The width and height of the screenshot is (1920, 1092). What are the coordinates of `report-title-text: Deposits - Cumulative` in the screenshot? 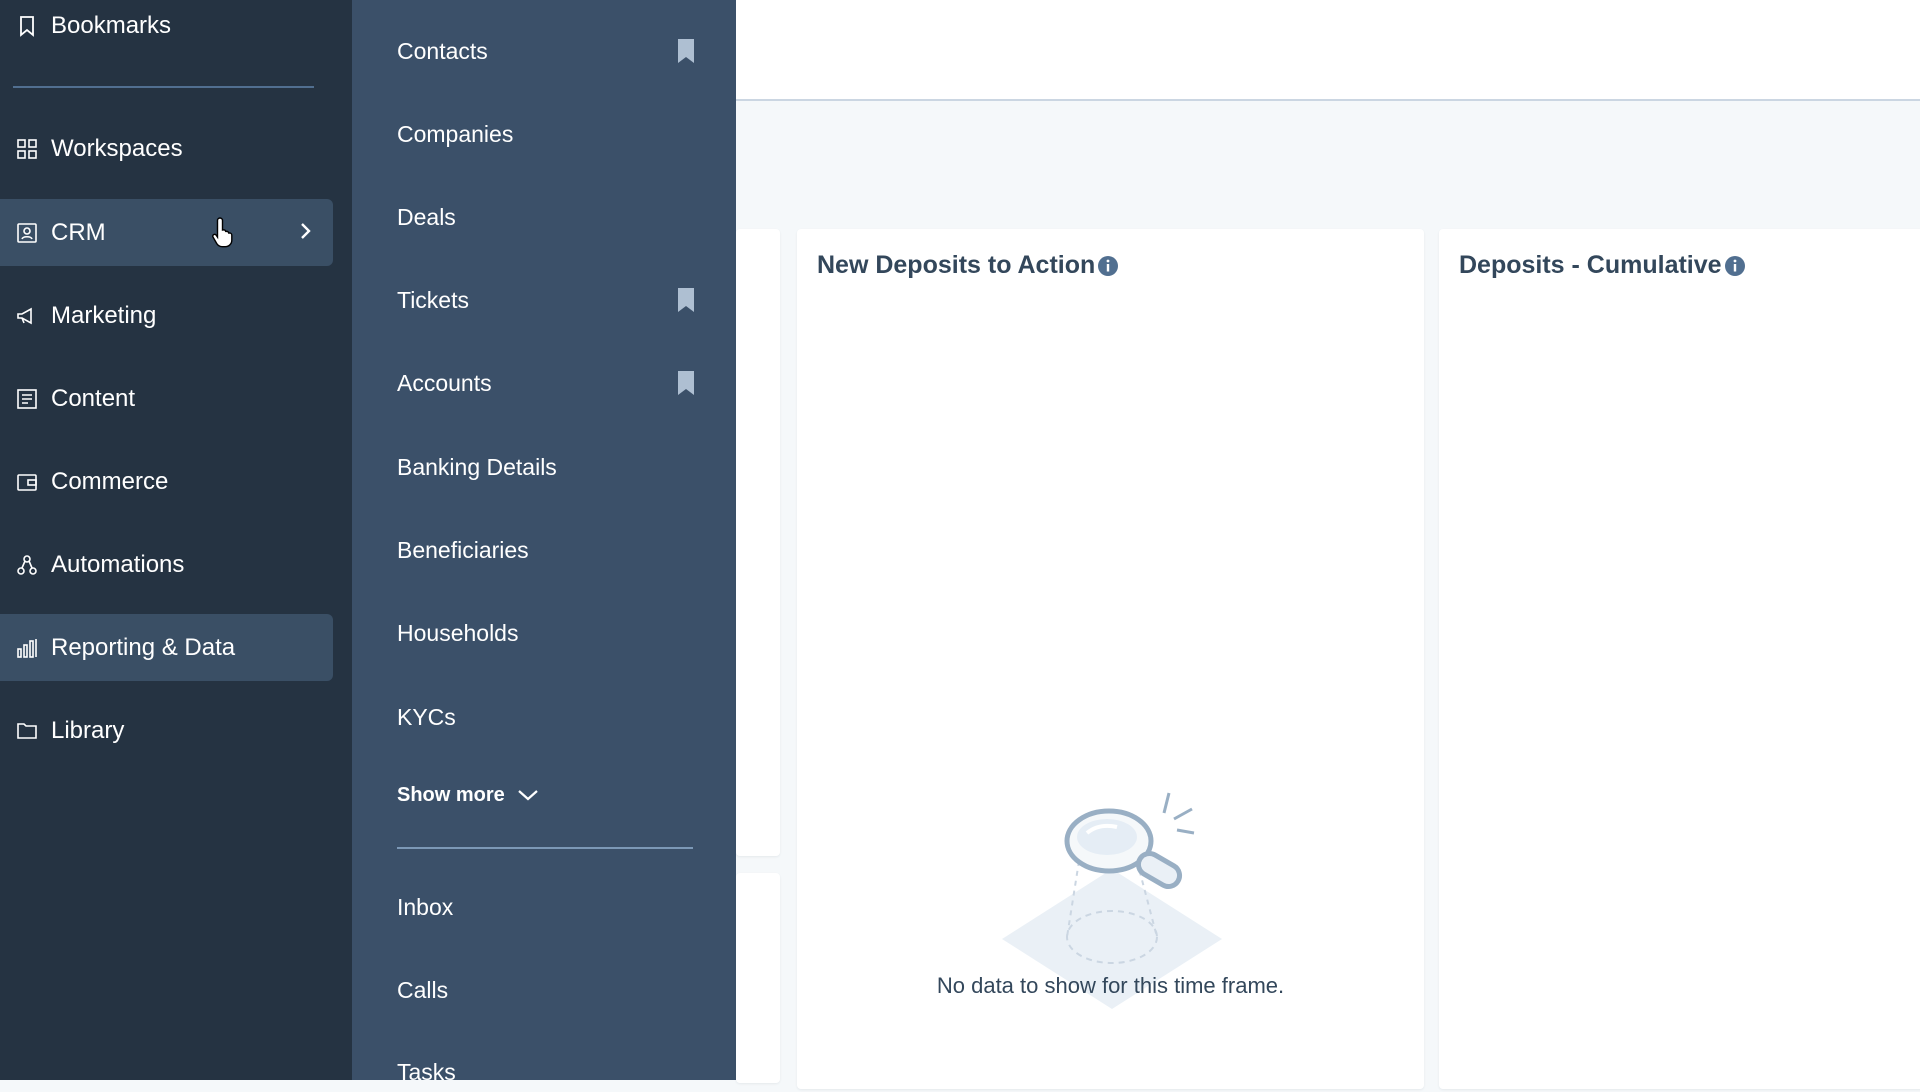 It's located at (1590, 265).